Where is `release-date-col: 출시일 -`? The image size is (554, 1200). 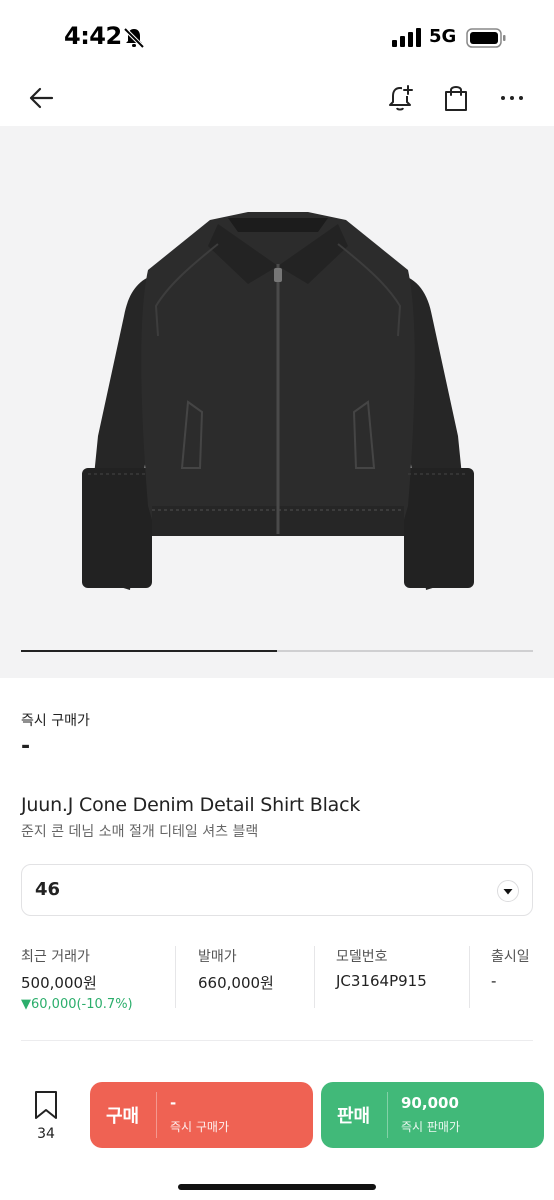
release-date-col: 출시일 - is located at coordinates (510, 978).